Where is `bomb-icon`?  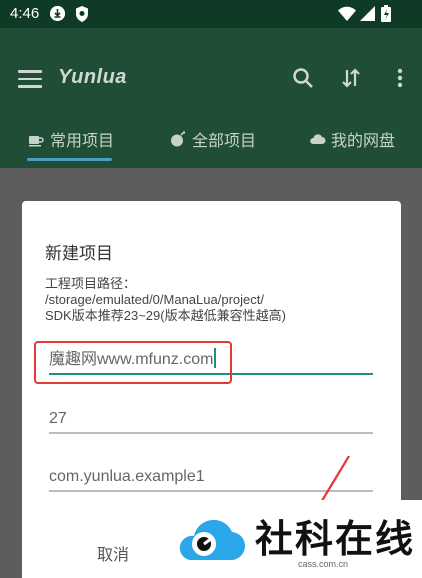 bomb-icon is located at coordinates (178, 139).